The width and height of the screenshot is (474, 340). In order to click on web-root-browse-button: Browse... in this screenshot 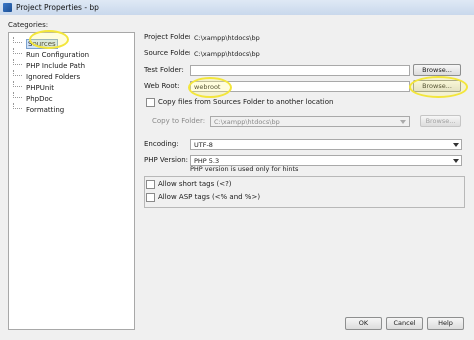, I will do `click(437, 86)`.